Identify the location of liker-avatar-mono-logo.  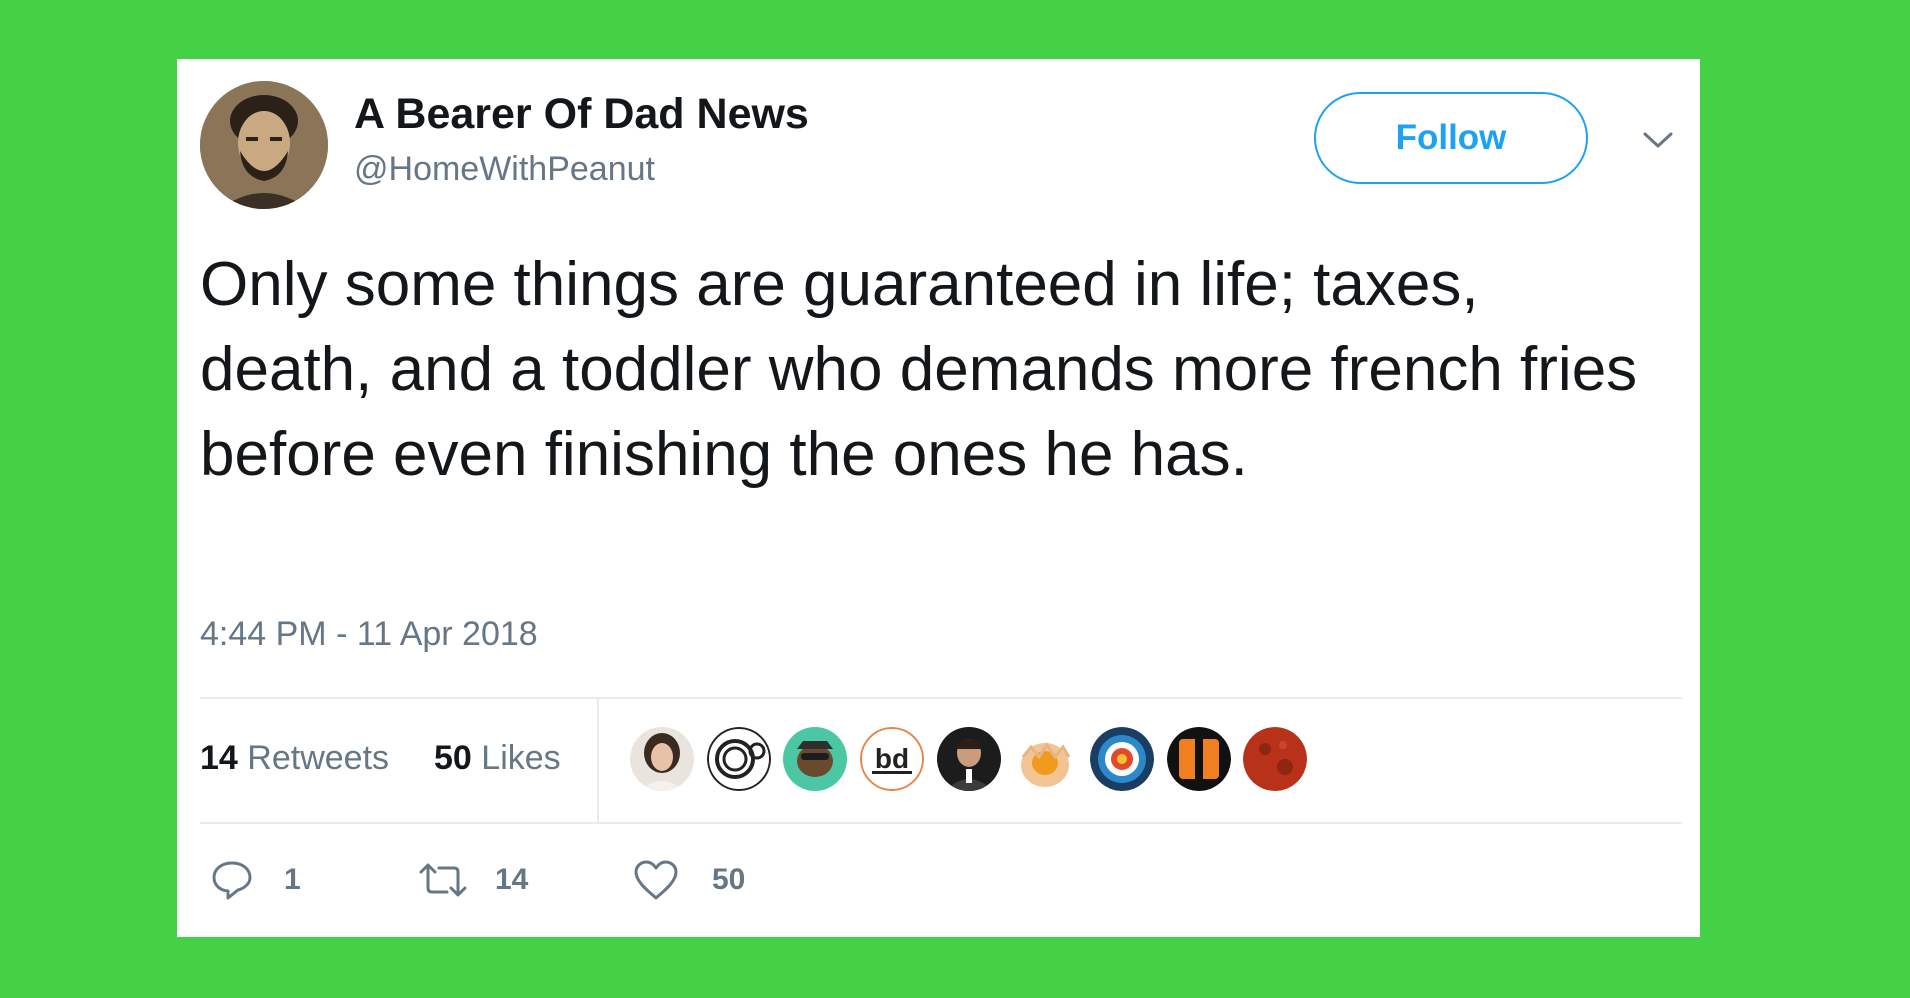
(739, 759).